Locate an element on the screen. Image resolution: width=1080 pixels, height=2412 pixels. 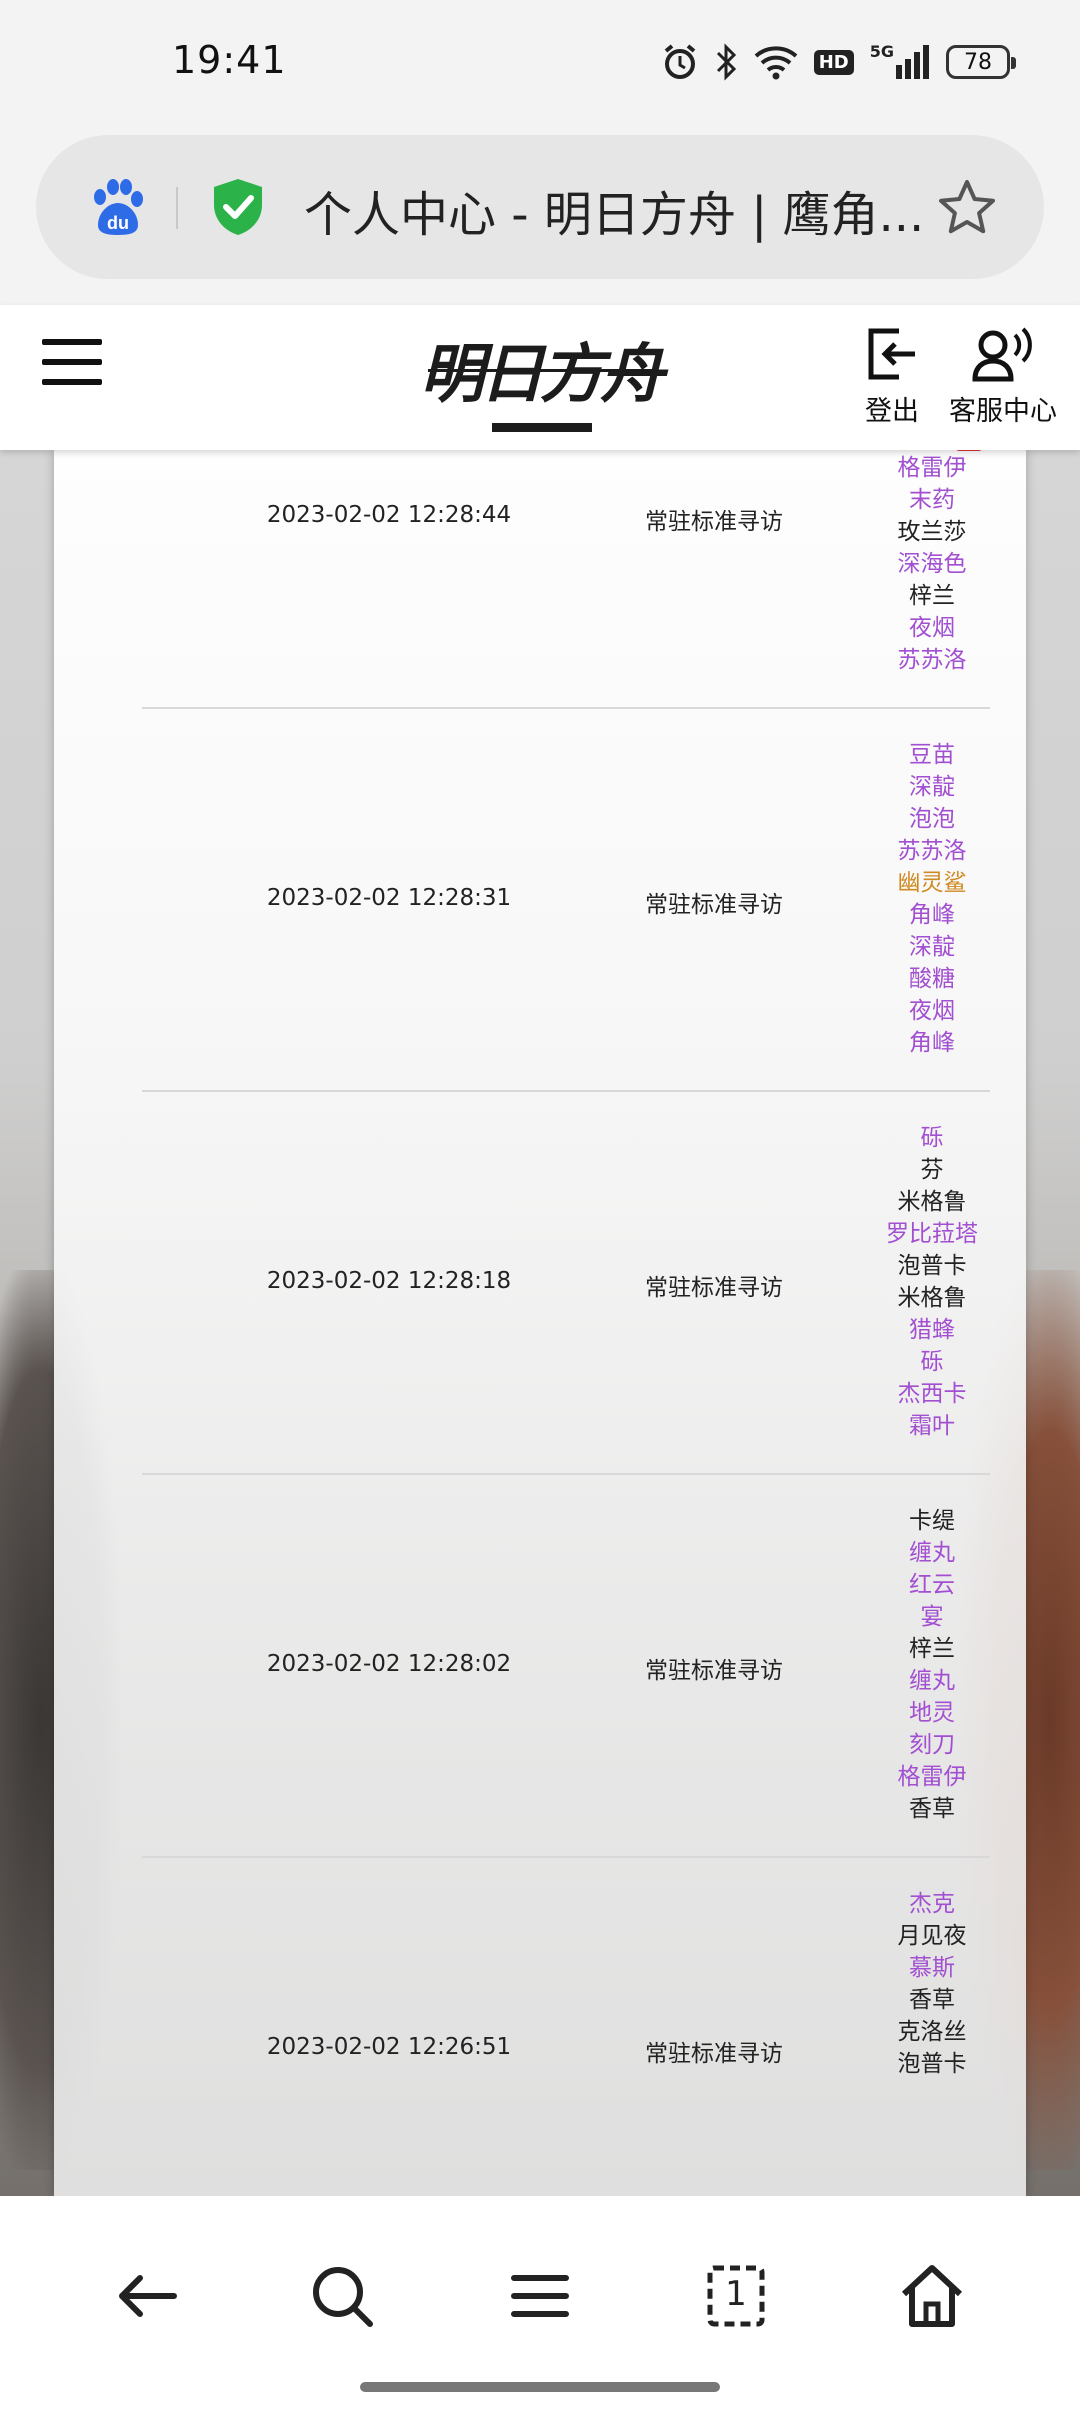
operator-entry: 深海色 is located at coordinates (932, 564).